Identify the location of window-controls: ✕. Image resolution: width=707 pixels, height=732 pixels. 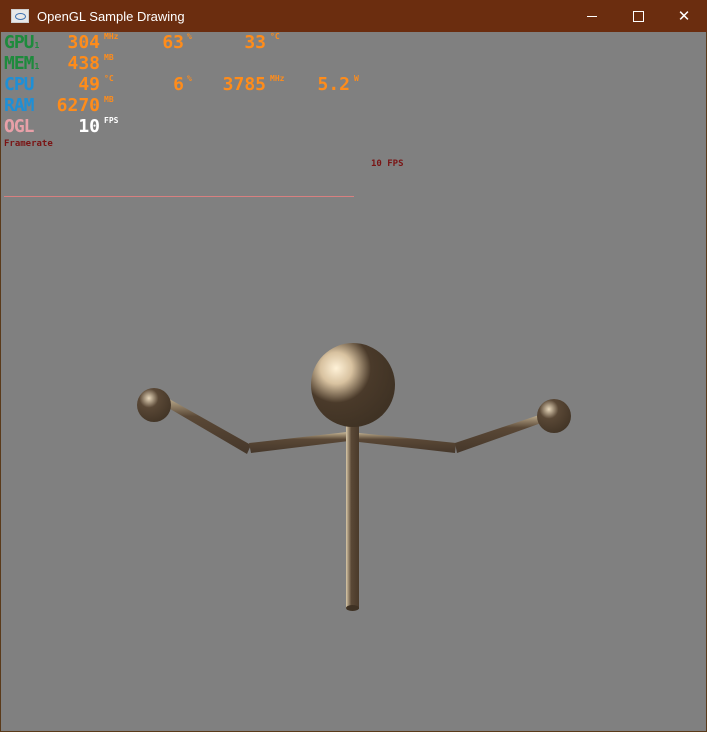
(638, 16).